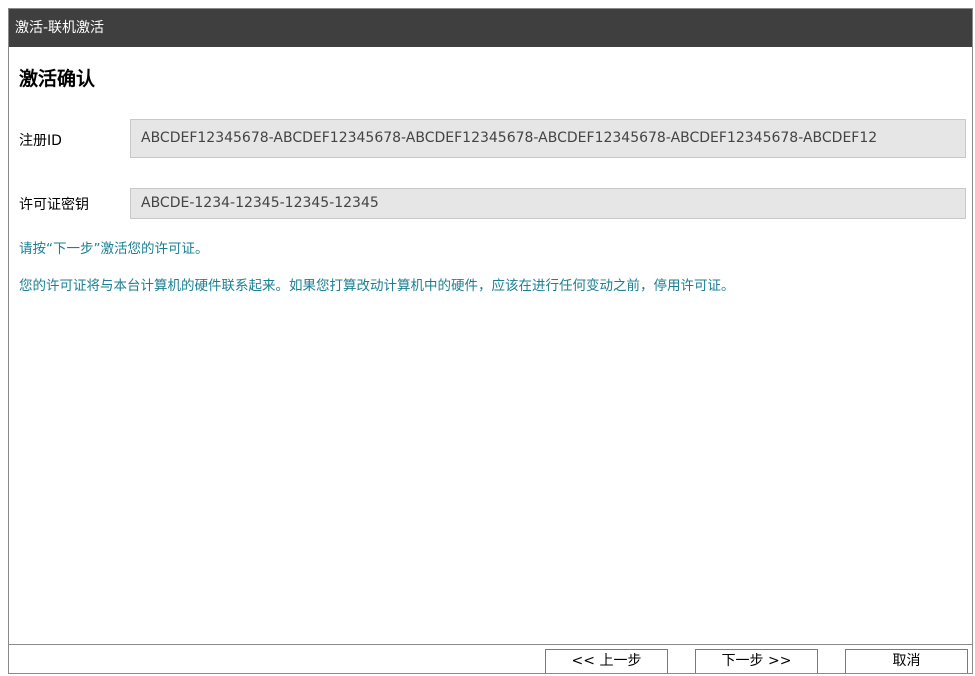 This screenshot has height=676, width=975. I want to click on footer-divider, so click(490, 644).